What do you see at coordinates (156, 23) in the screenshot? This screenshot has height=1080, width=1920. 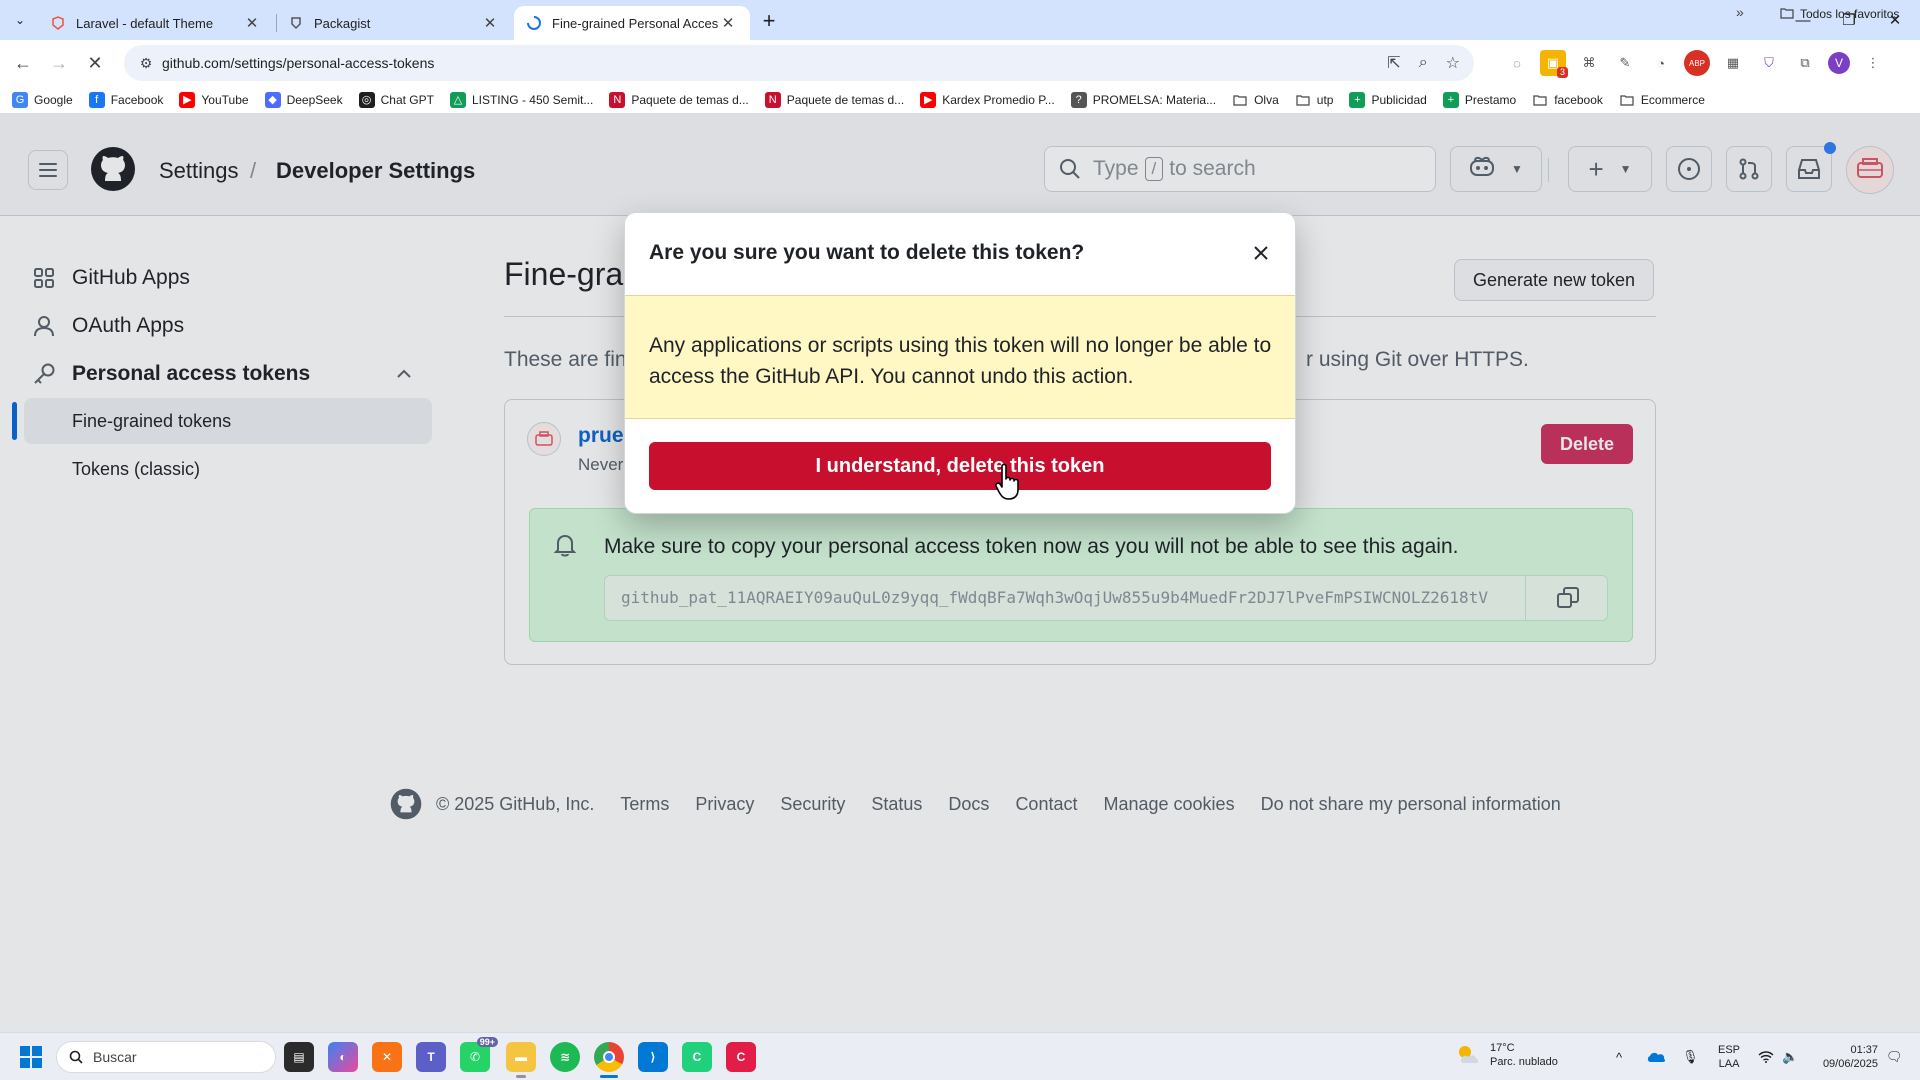 I see `tab-laravel: Laravel - default Theme ✕` at bounding box center [156, 23].